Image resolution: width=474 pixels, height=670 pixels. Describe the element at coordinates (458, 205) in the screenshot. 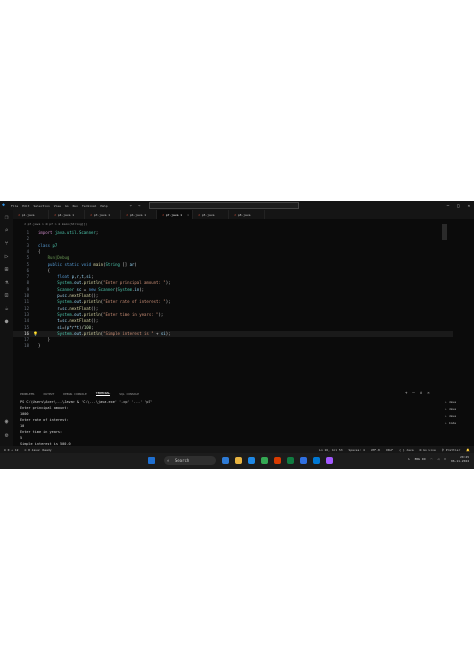

I see `maximize-icon: □` at that location.